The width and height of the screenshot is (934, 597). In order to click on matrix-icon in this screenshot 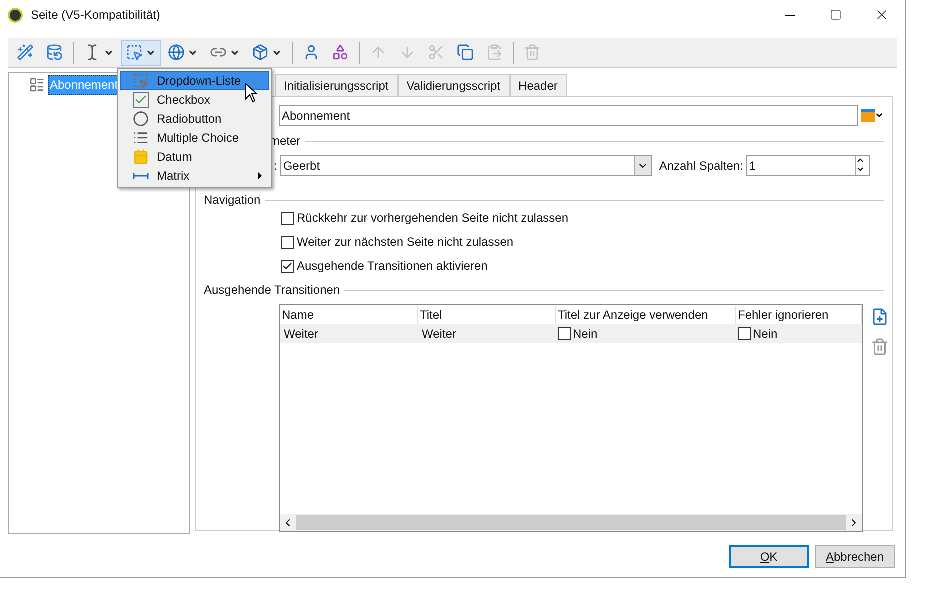, I will do `click(141, 176)`.